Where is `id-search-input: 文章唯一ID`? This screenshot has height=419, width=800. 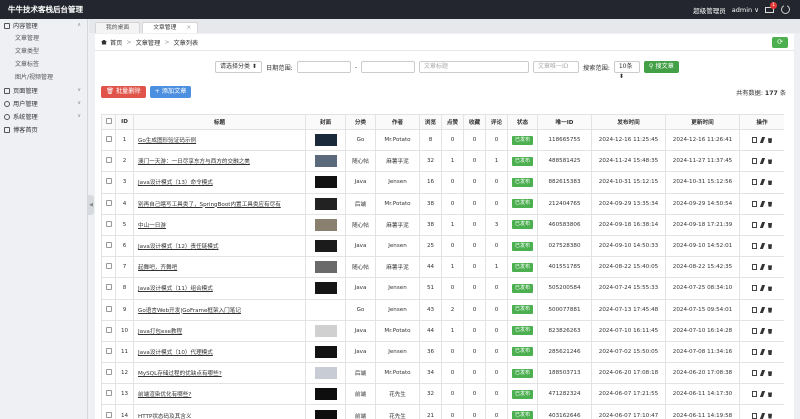 id-search-input: 文章唯一ID is located at coordinates (556, 67).